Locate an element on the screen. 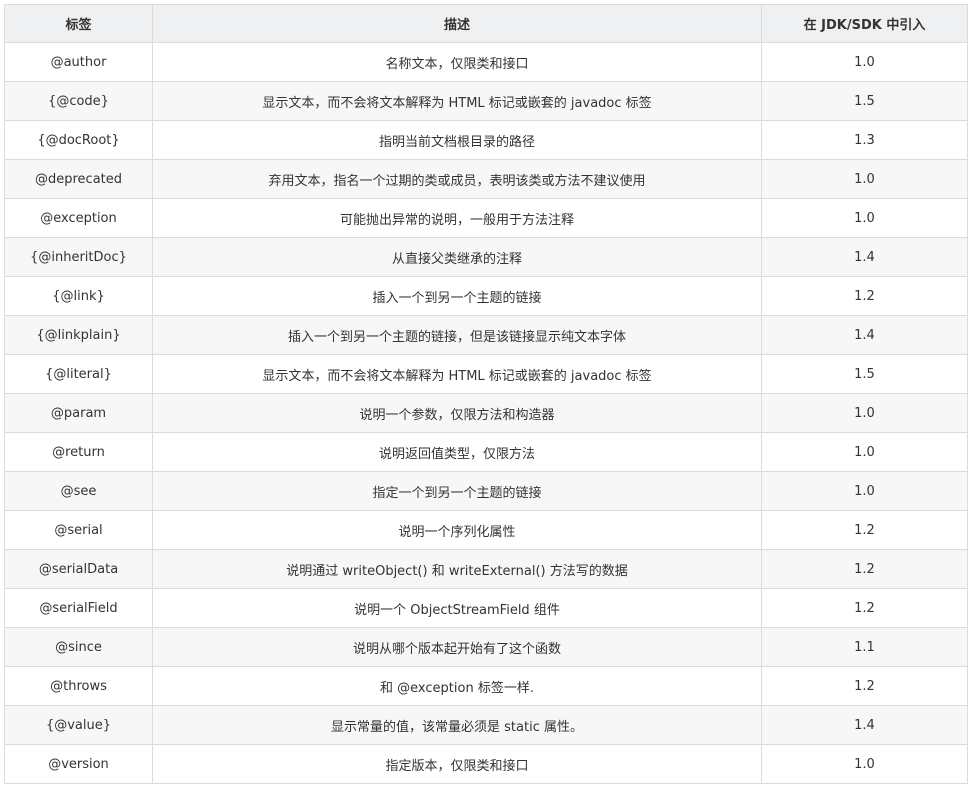  cell-description: 说明一个序列化属性 is located at coordinates (457, 530).